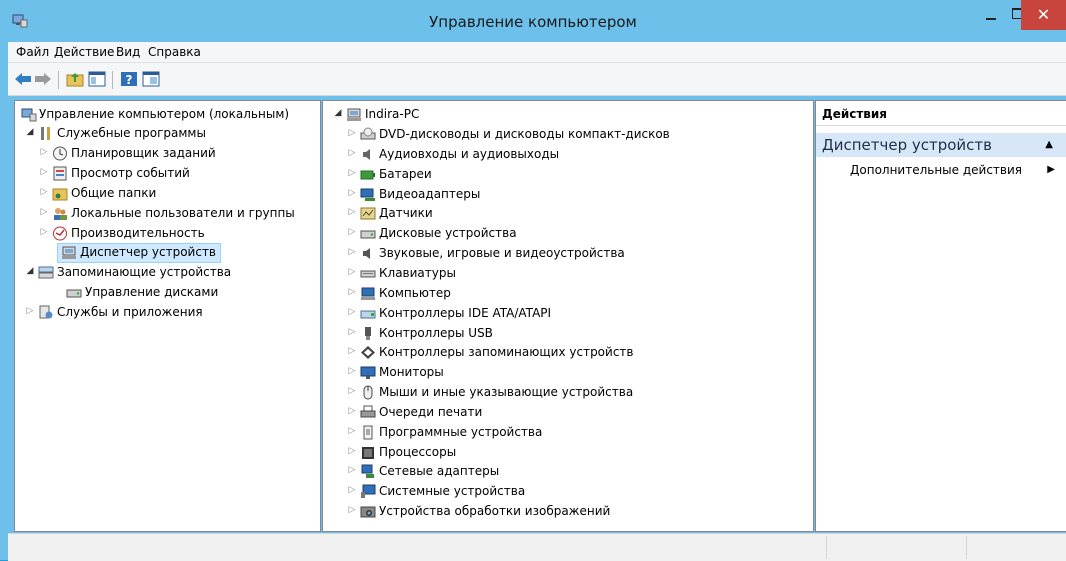 The height and width of the screenshot is (561, 1066). I want to click on tree-item-system-tools: ◢ Служебные программы, so click(167, 133).